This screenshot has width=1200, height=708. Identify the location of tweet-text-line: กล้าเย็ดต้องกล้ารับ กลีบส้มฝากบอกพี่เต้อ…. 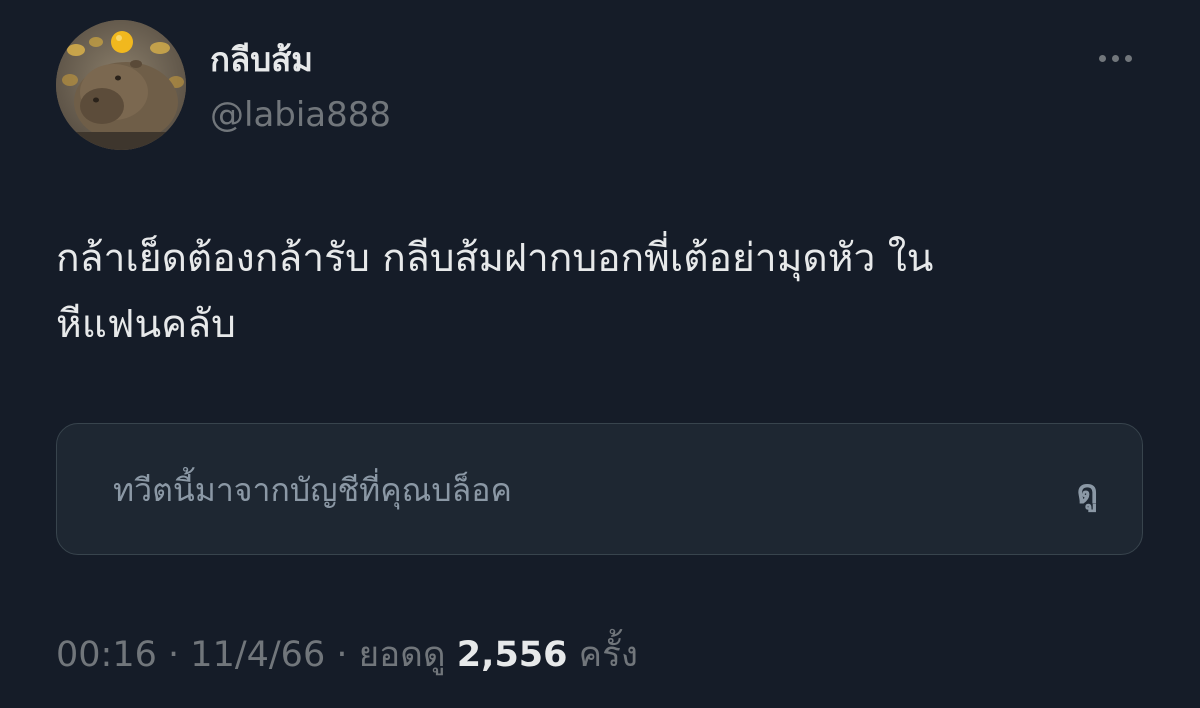
(495, 258).